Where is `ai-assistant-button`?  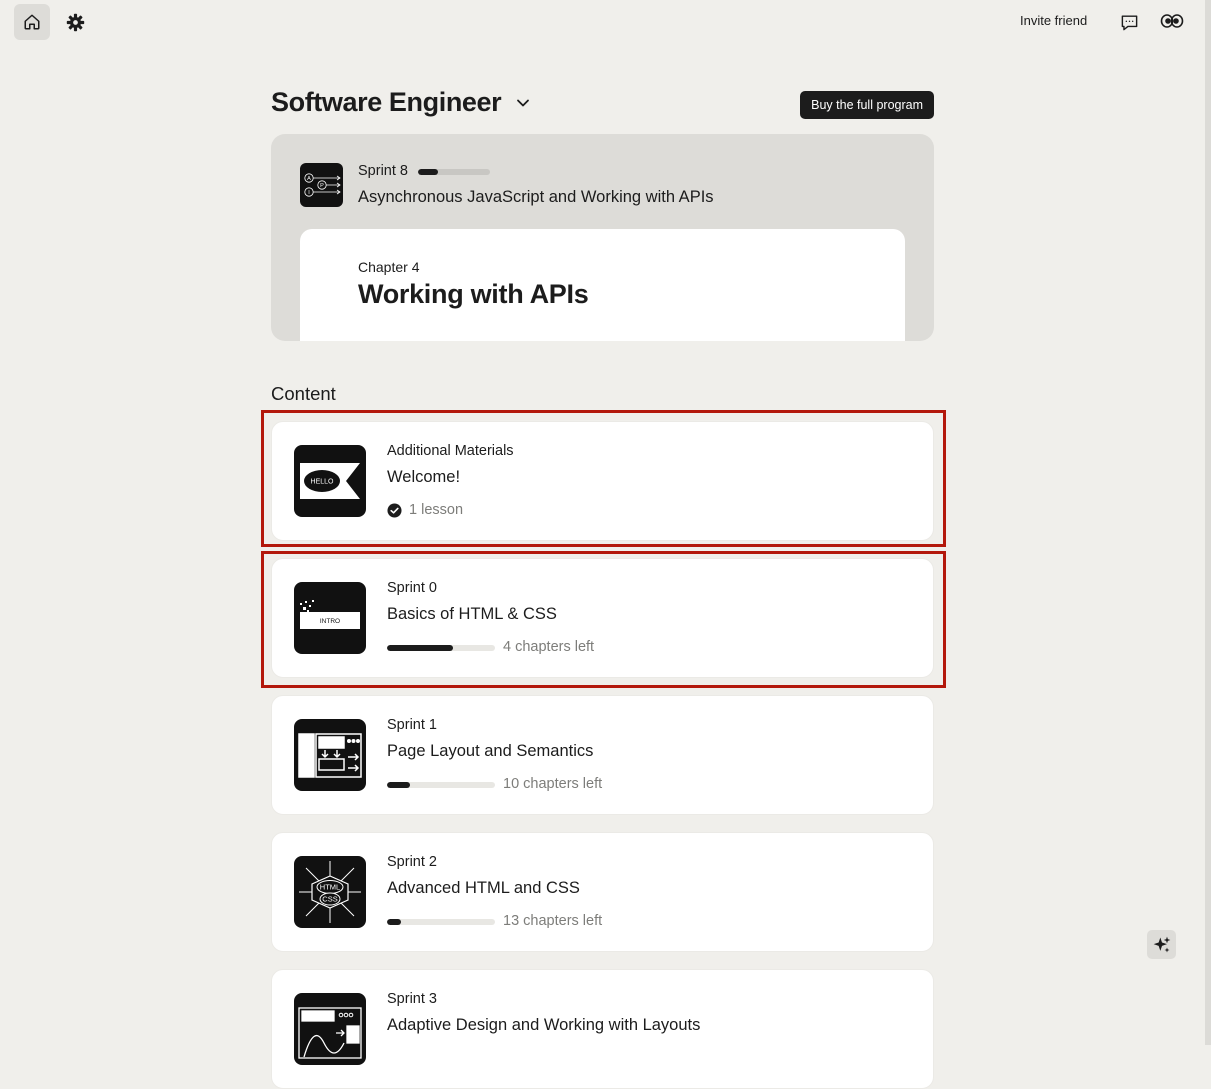 ai-assistant-button is located at coordinates (1161, 944).